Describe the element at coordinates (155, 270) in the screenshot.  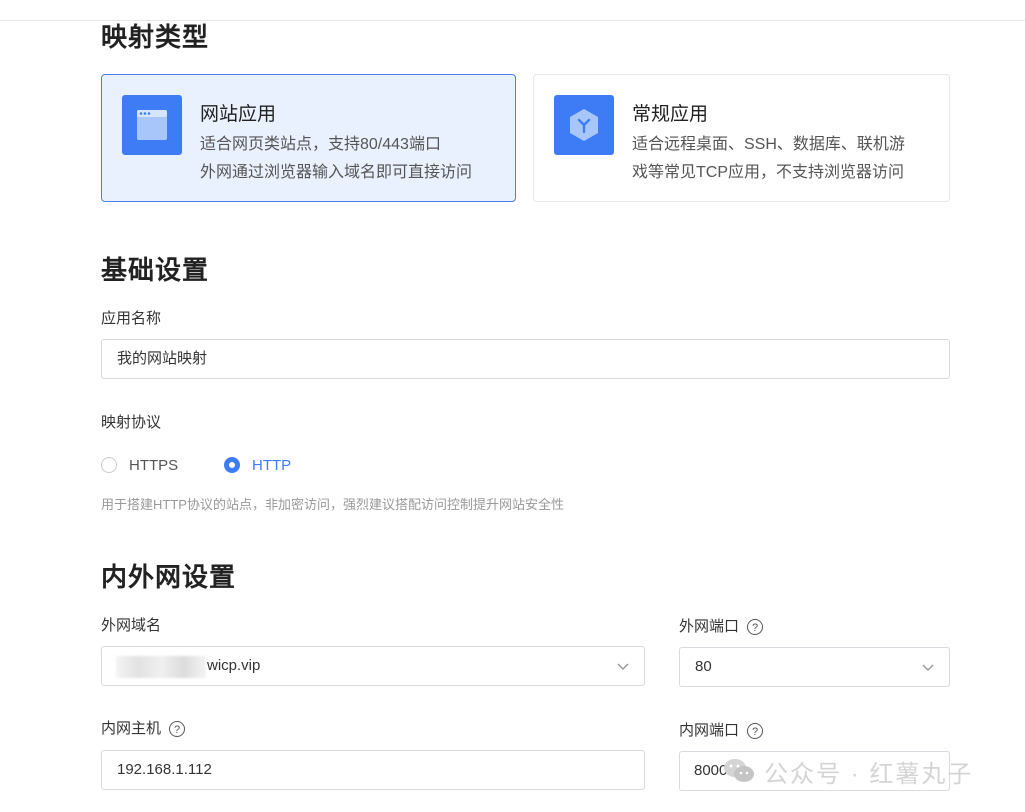
I see `section-title-basic: 基础设置` at that location.